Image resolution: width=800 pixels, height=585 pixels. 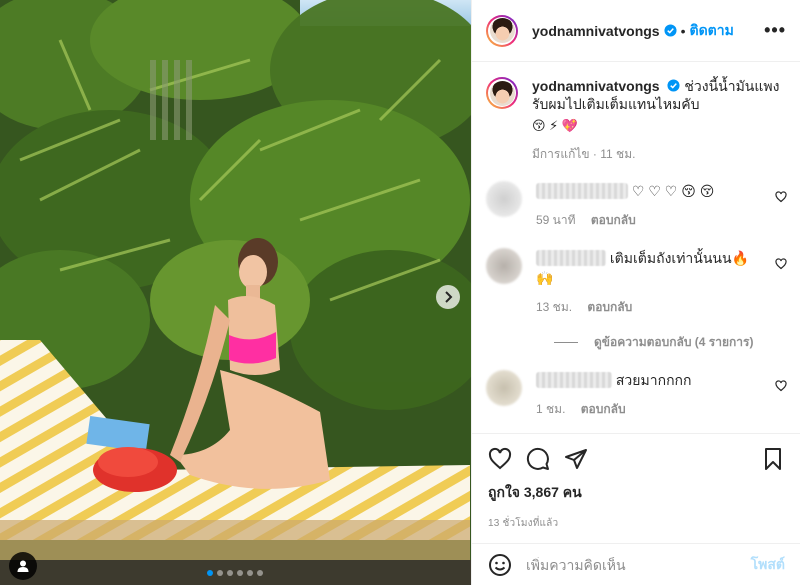 I want to click on comment-item: สวยมากกกก 1 ชม. ตอบกลับ, so click(x=636, y=394).